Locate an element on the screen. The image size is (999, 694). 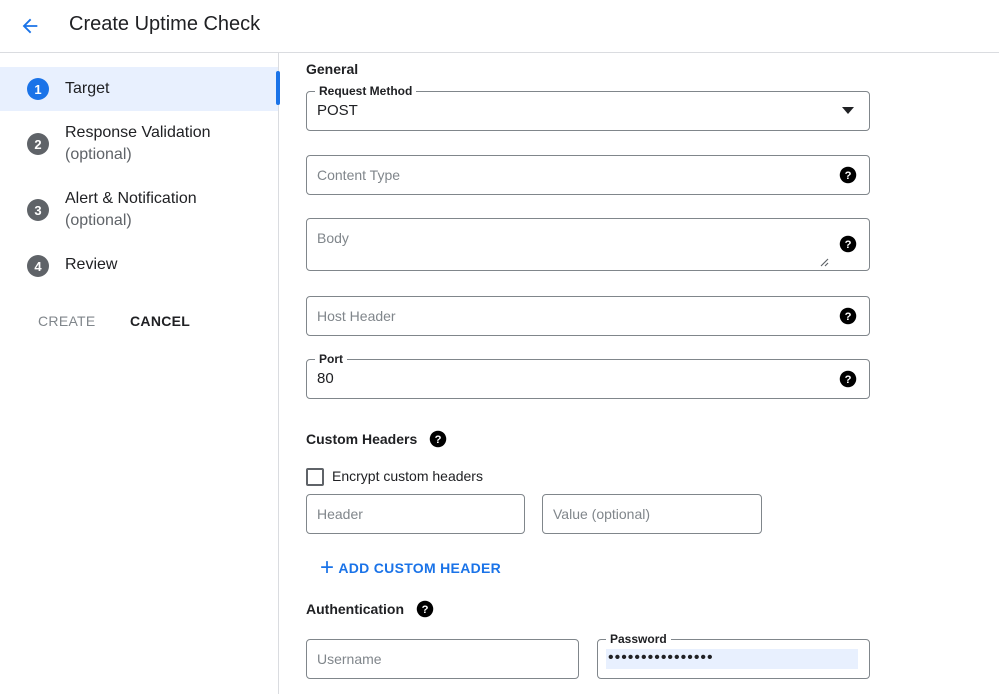
authentication-title: Authentication is located at coordinates (355, 609).